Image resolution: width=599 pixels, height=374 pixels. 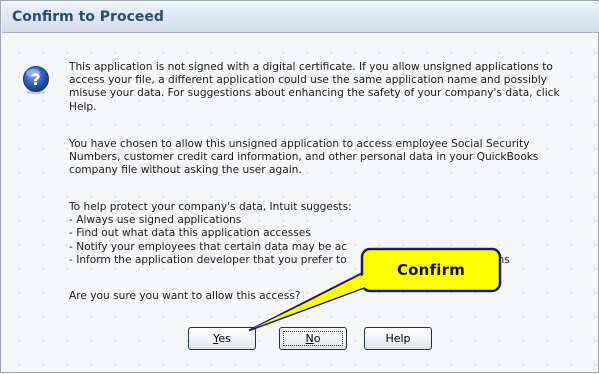 What do you see at coordinates (398, 338) in the screenshot?
I see `help-button: Help` at bounding box center [398, 338].